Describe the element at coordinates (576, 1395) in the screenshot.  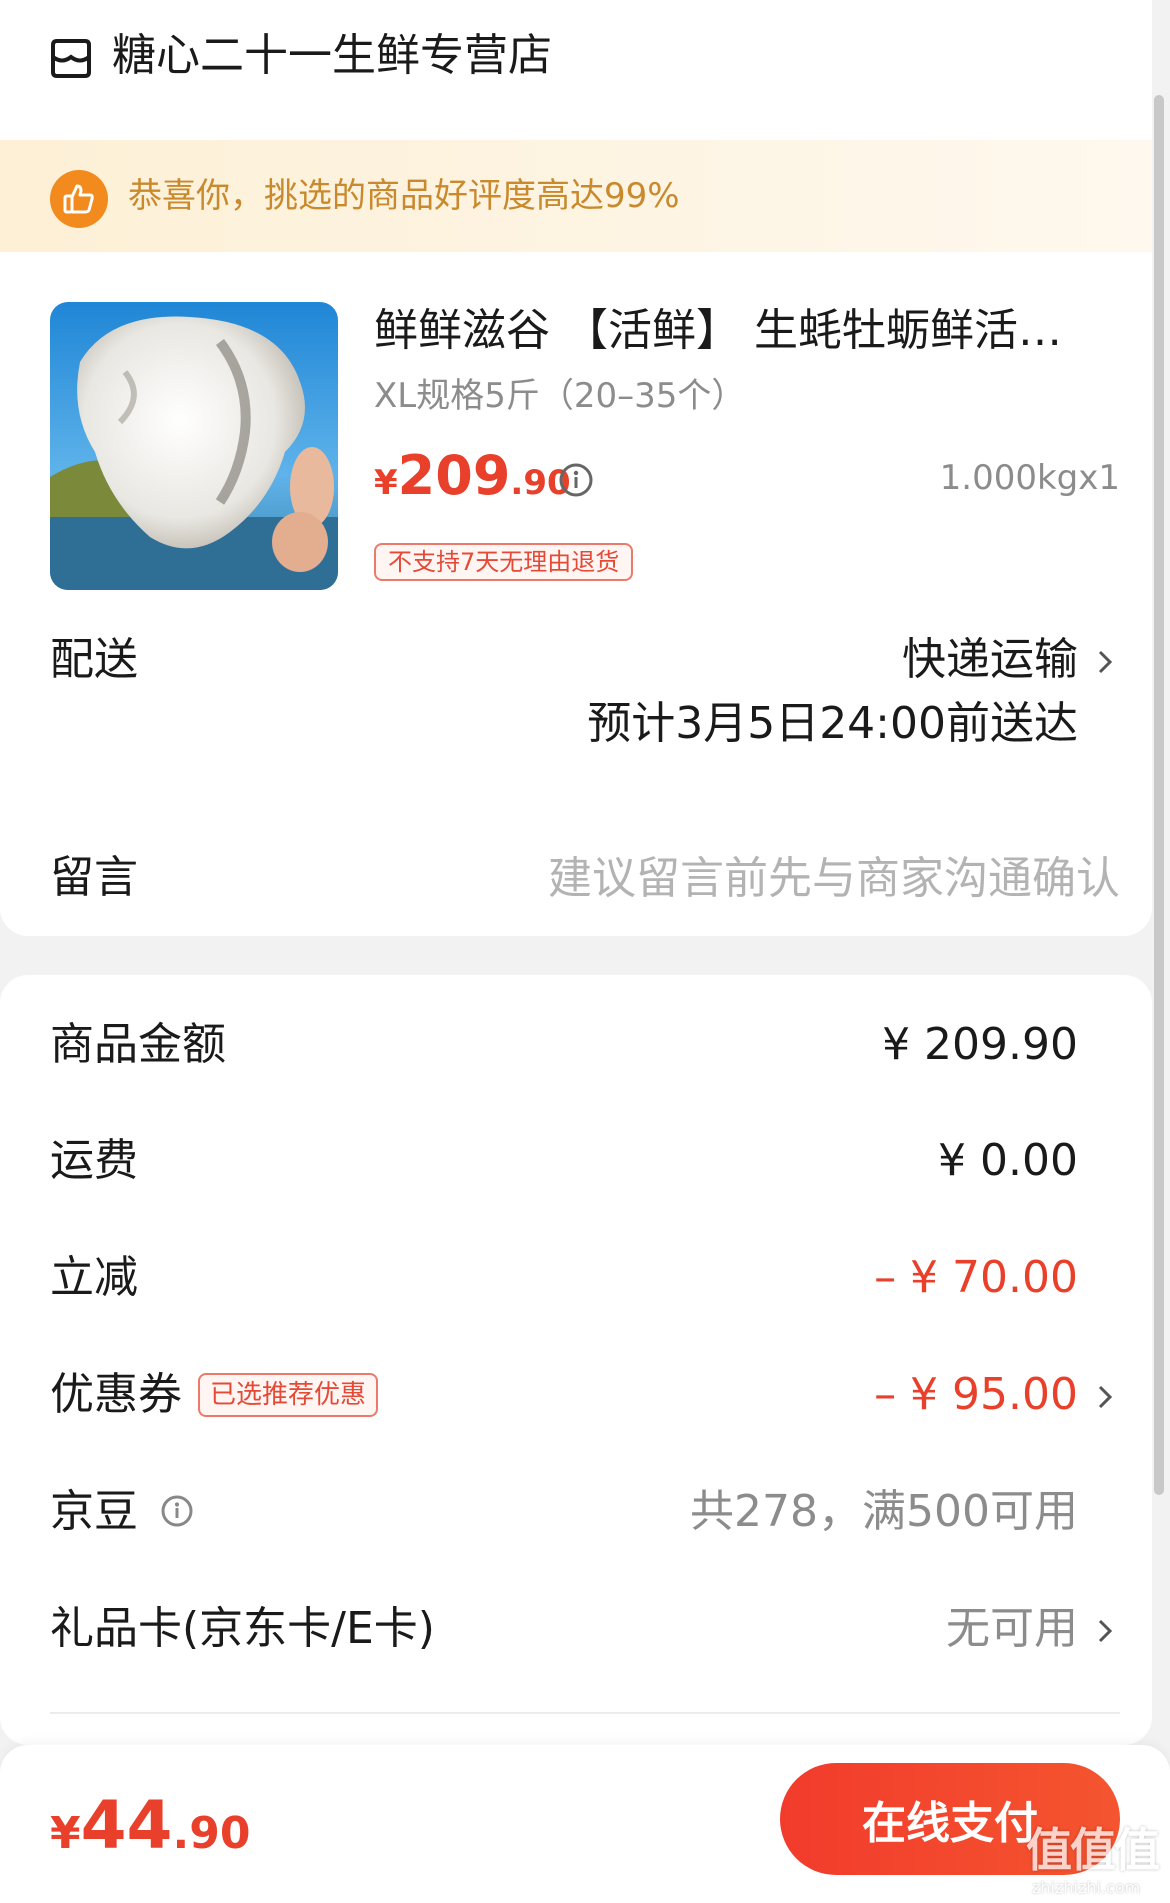
I see `coupon-row: 优惠券 已选推荐优惠 – ¥ 95.00` at that location.